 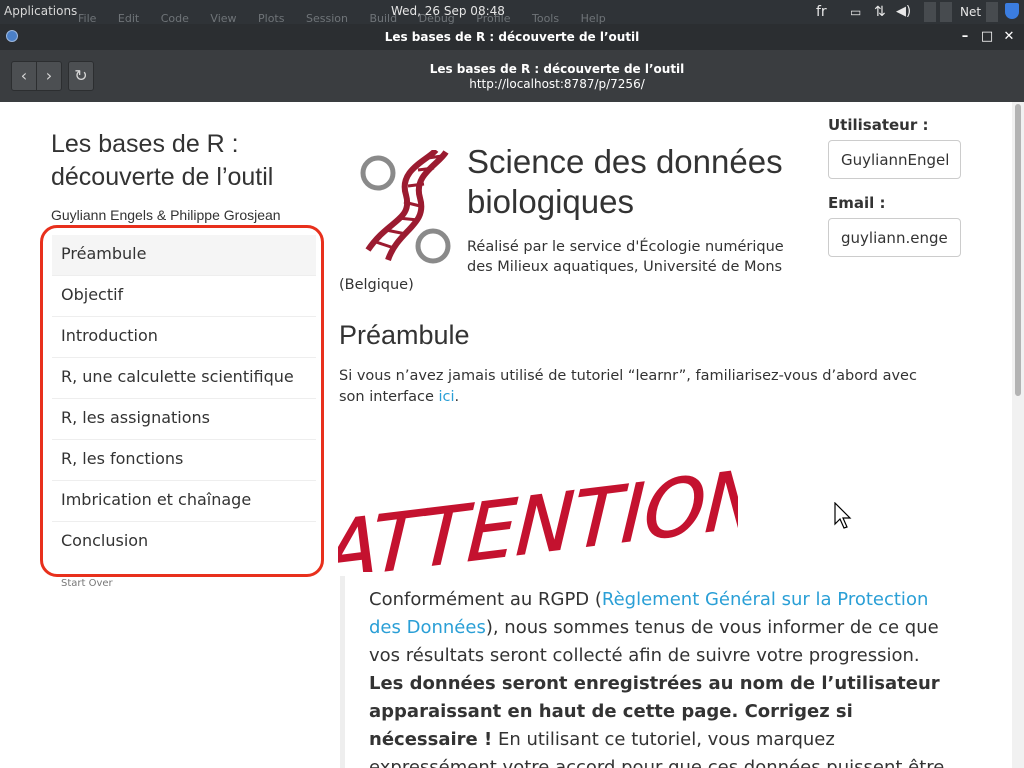 I want to click on user-input, so click(x=894, y=159).